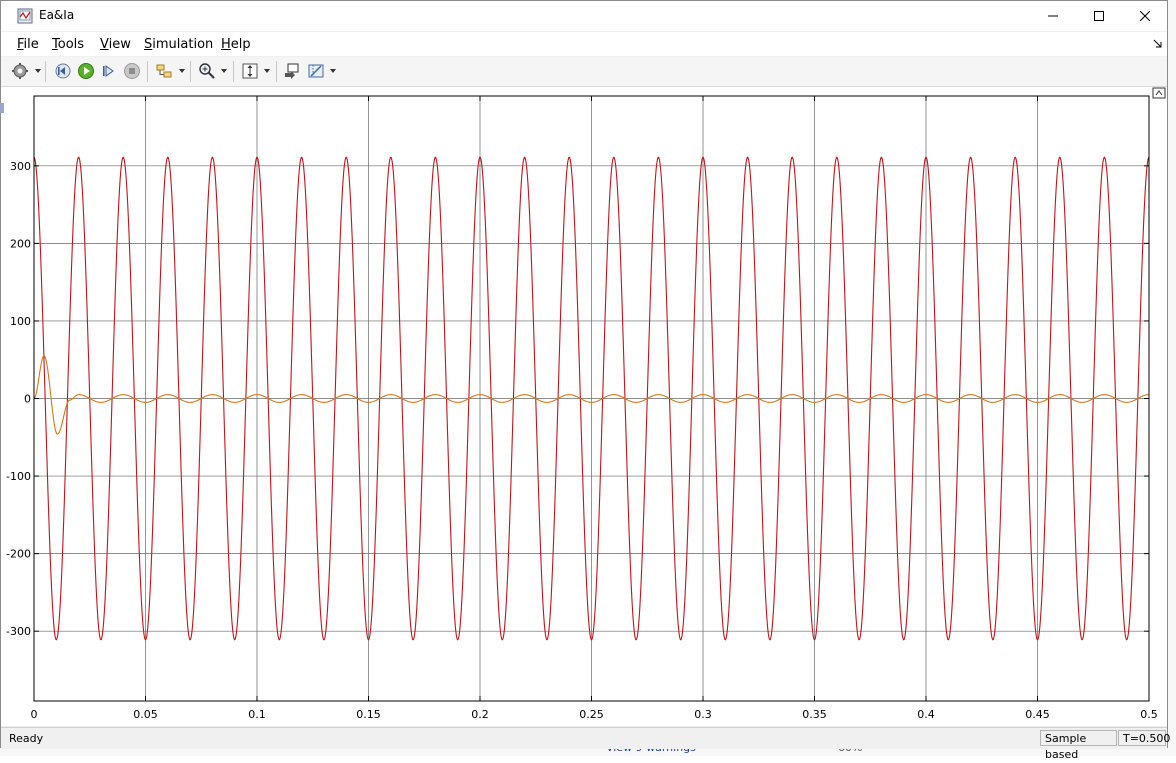  What do you see at coordinates (145, 714) in the screenshot?
I see `x-tick-label: 0.05` at bounding box center [145, 714].